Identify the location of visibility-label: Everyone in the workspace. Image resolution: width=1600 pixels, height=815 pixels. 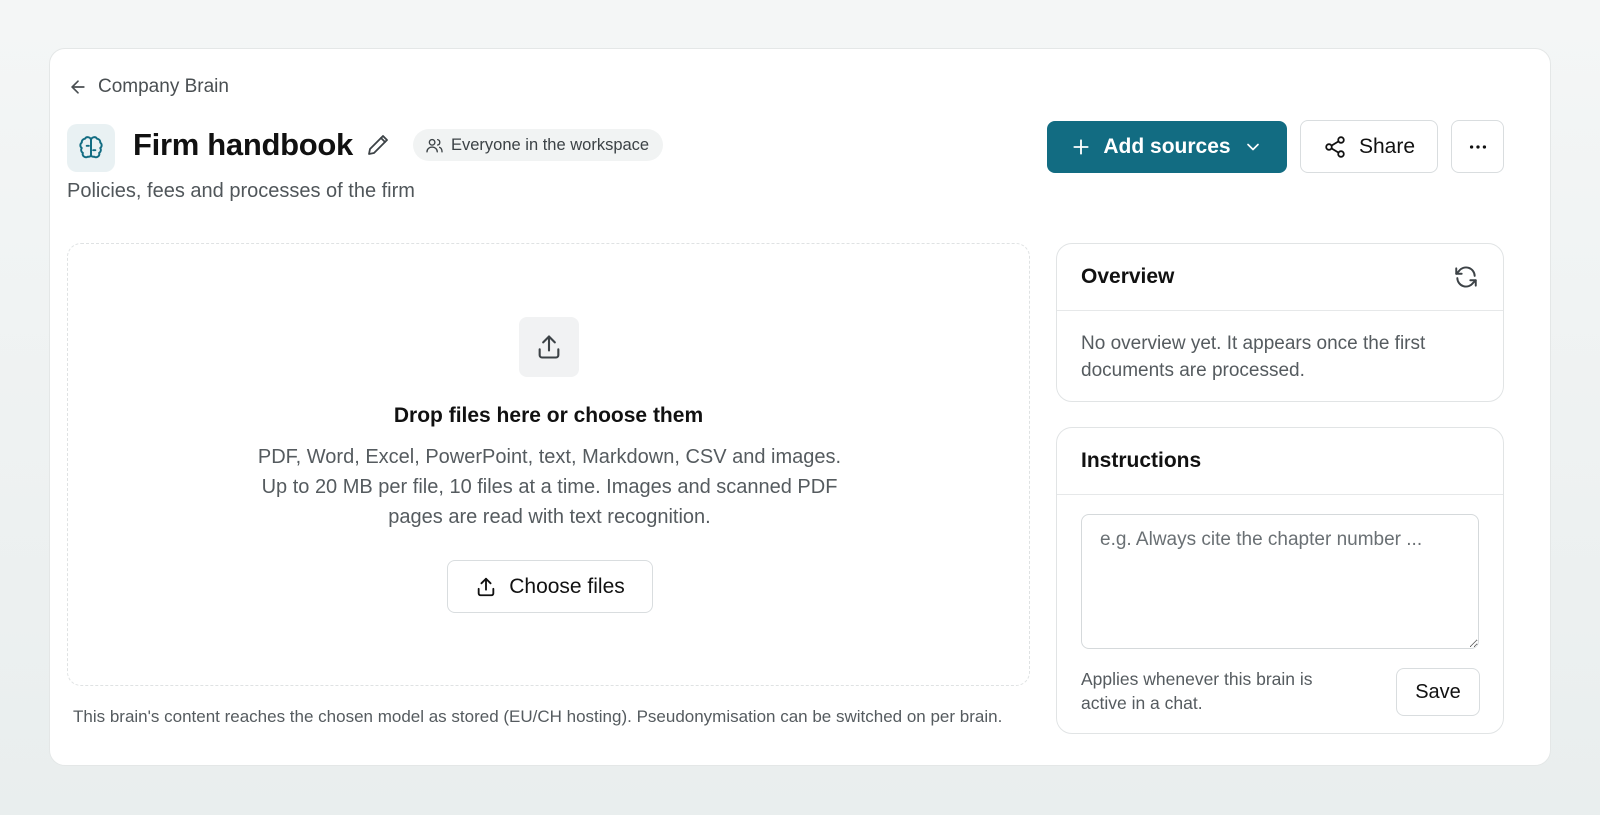
(550, 144).